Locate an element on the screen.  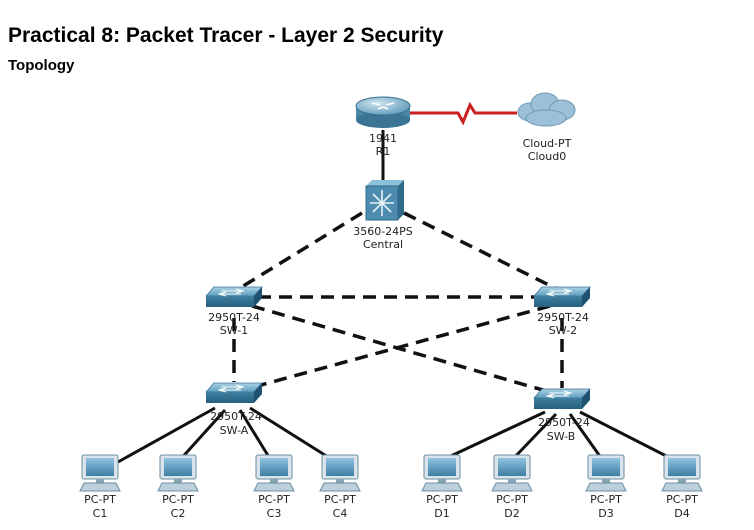
pc-c2-model-label: PC-PT is located at coordinates (178, 499).